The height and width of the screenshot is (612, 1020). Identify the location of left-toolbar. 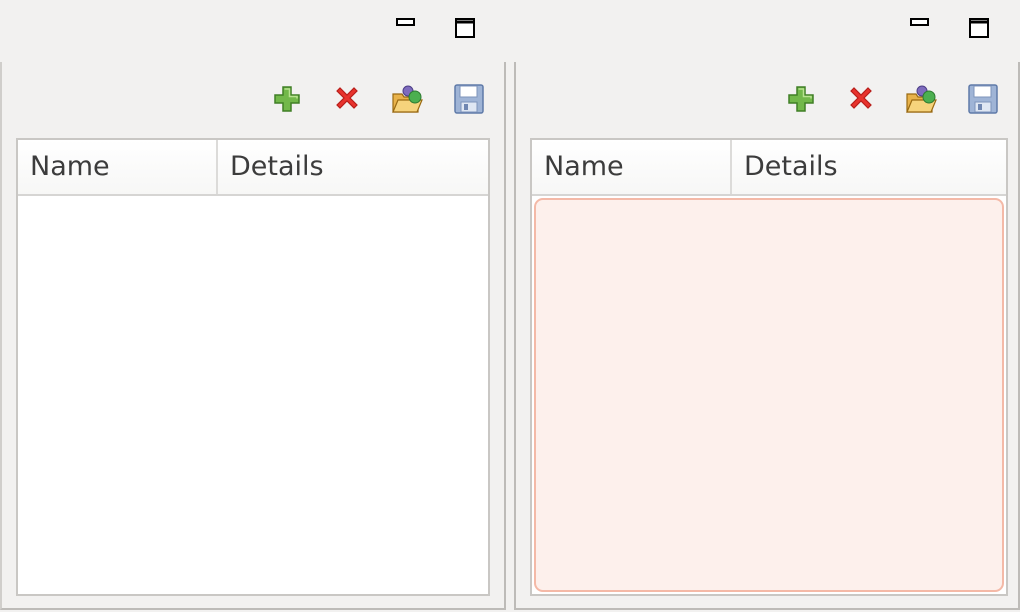
(380, 99).